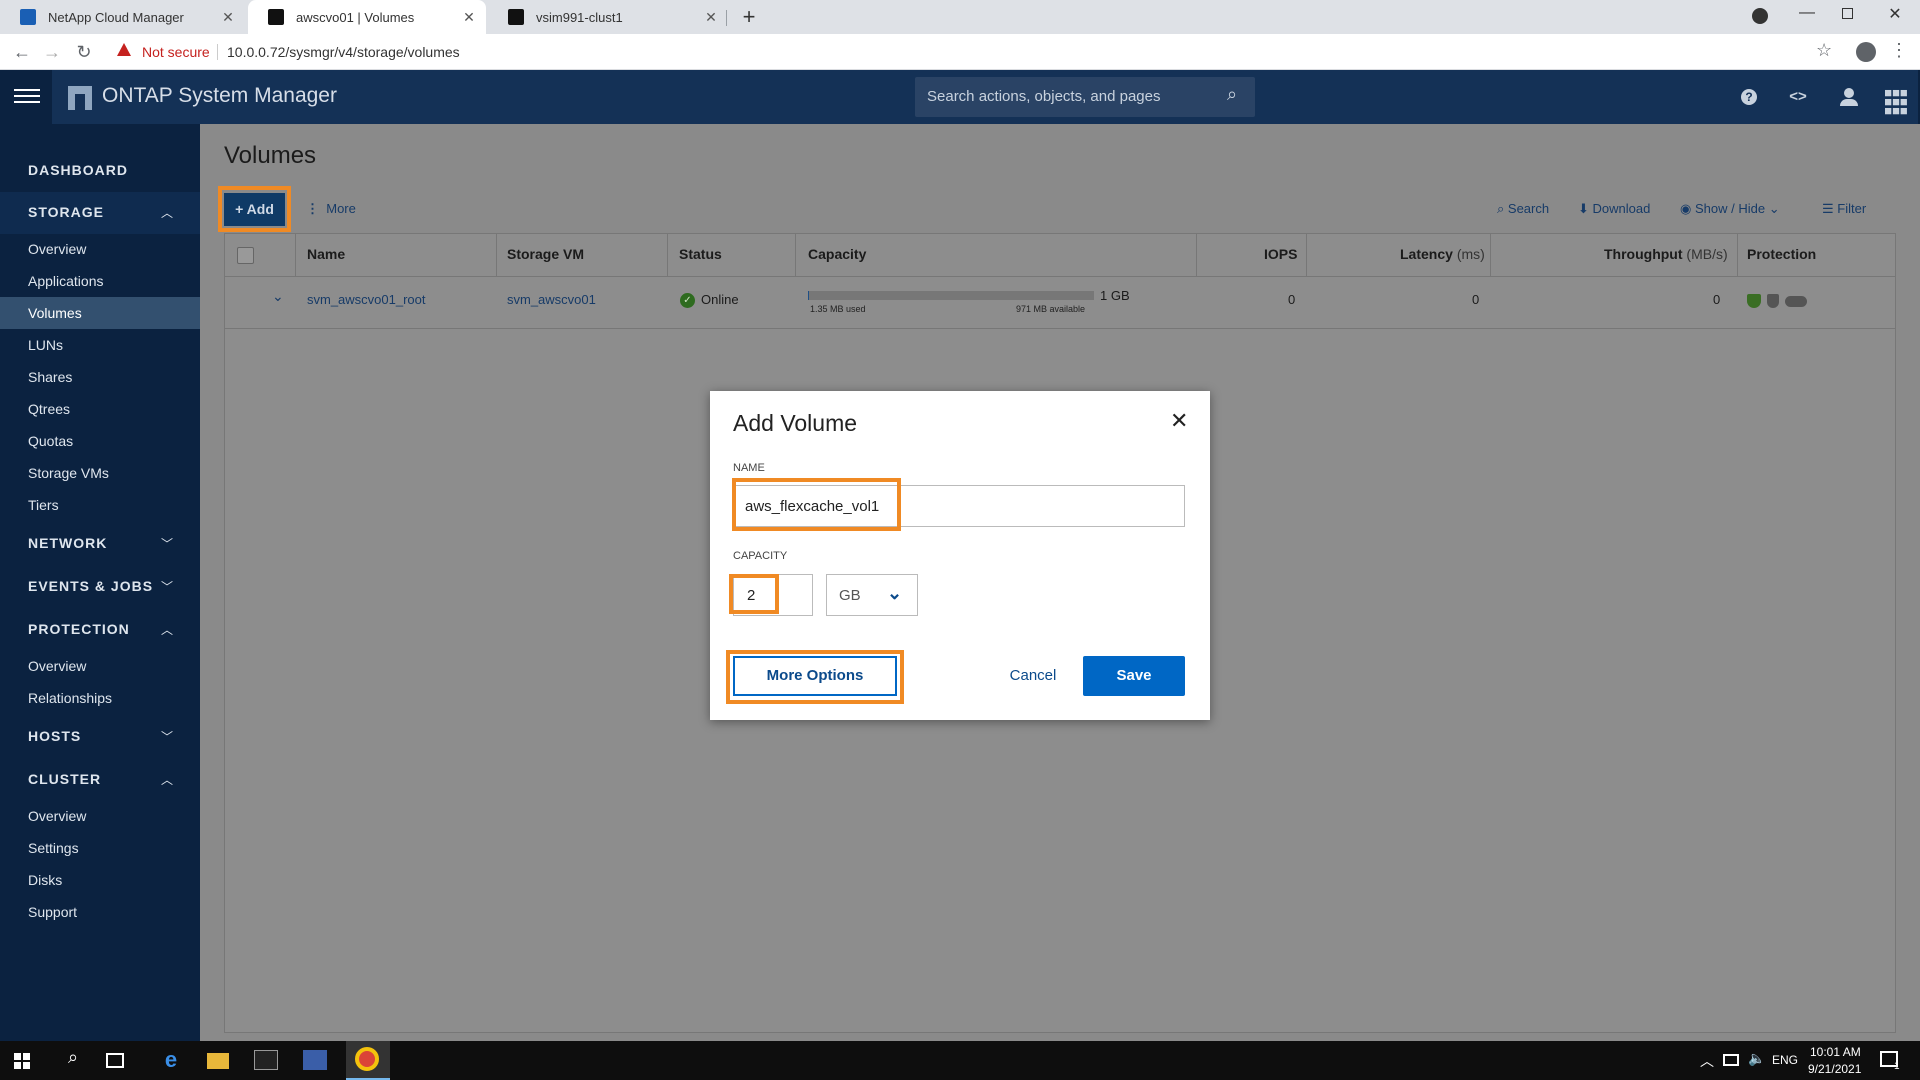 This screenshot has width=1920, height=1080. I want to click on sidebar-item-dashboard: DASHBOARD, so click(78, 170).